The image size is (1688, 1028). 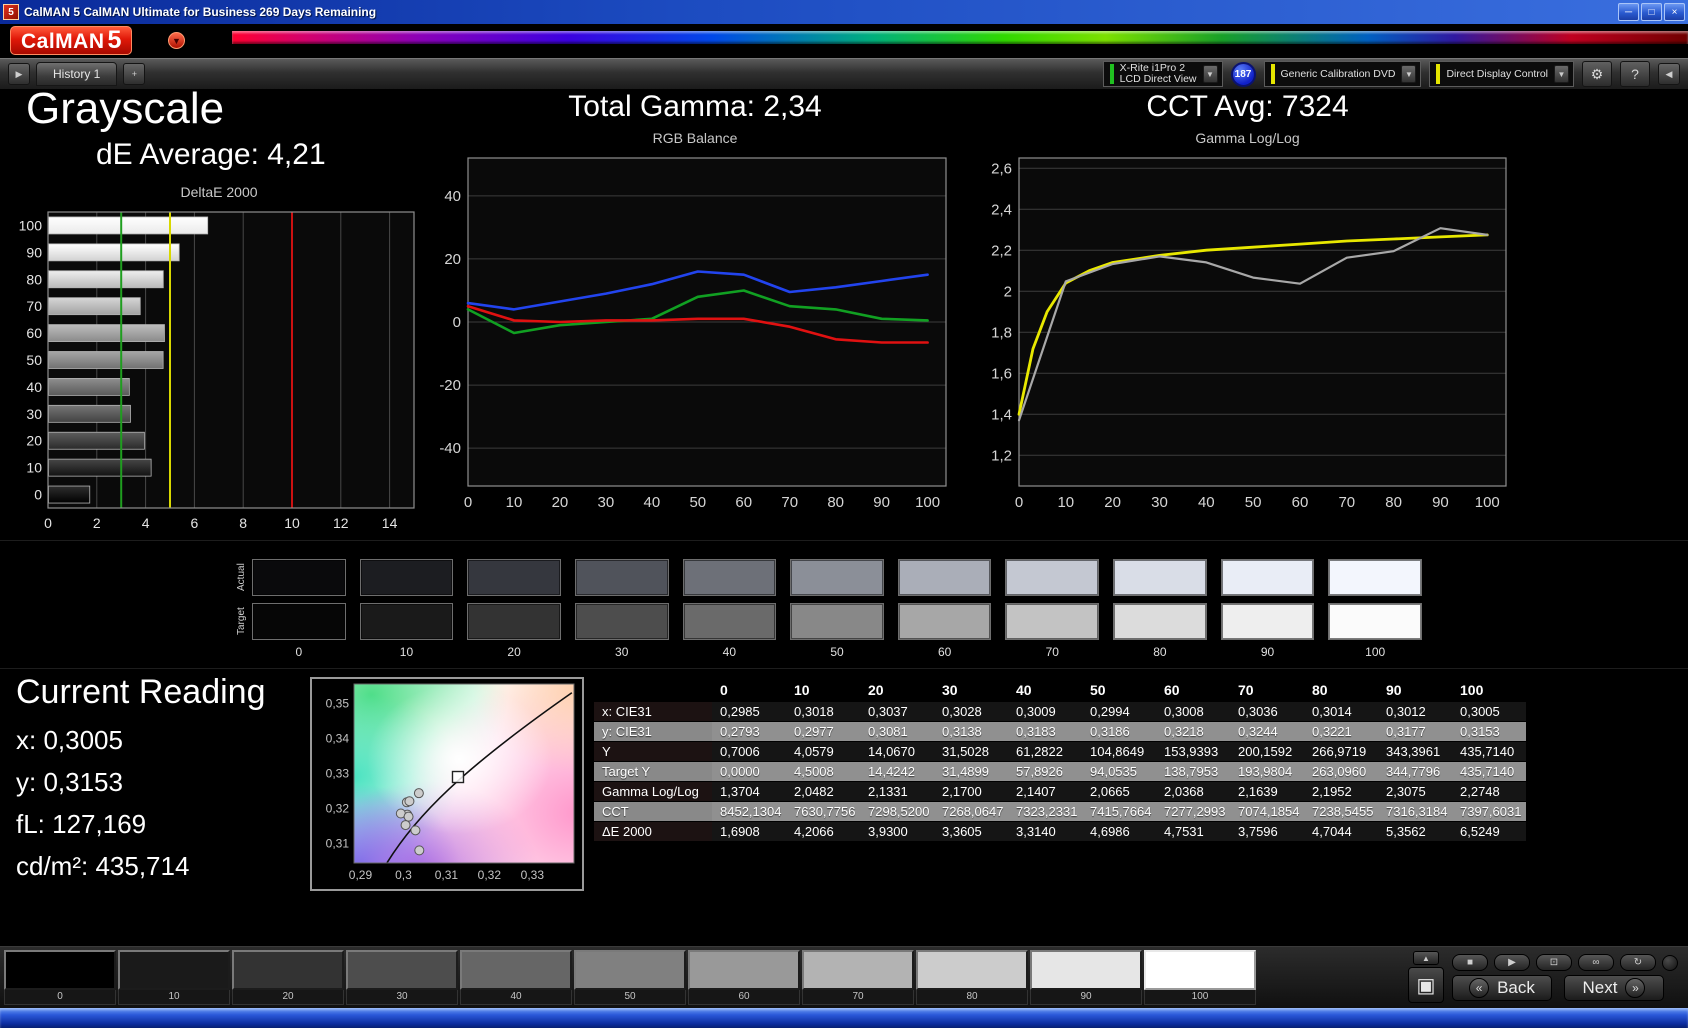 I want to click on meter-selector: X-Rite i1Pro 2 LCD Direct View ▼, so click(x=1162, y=74).